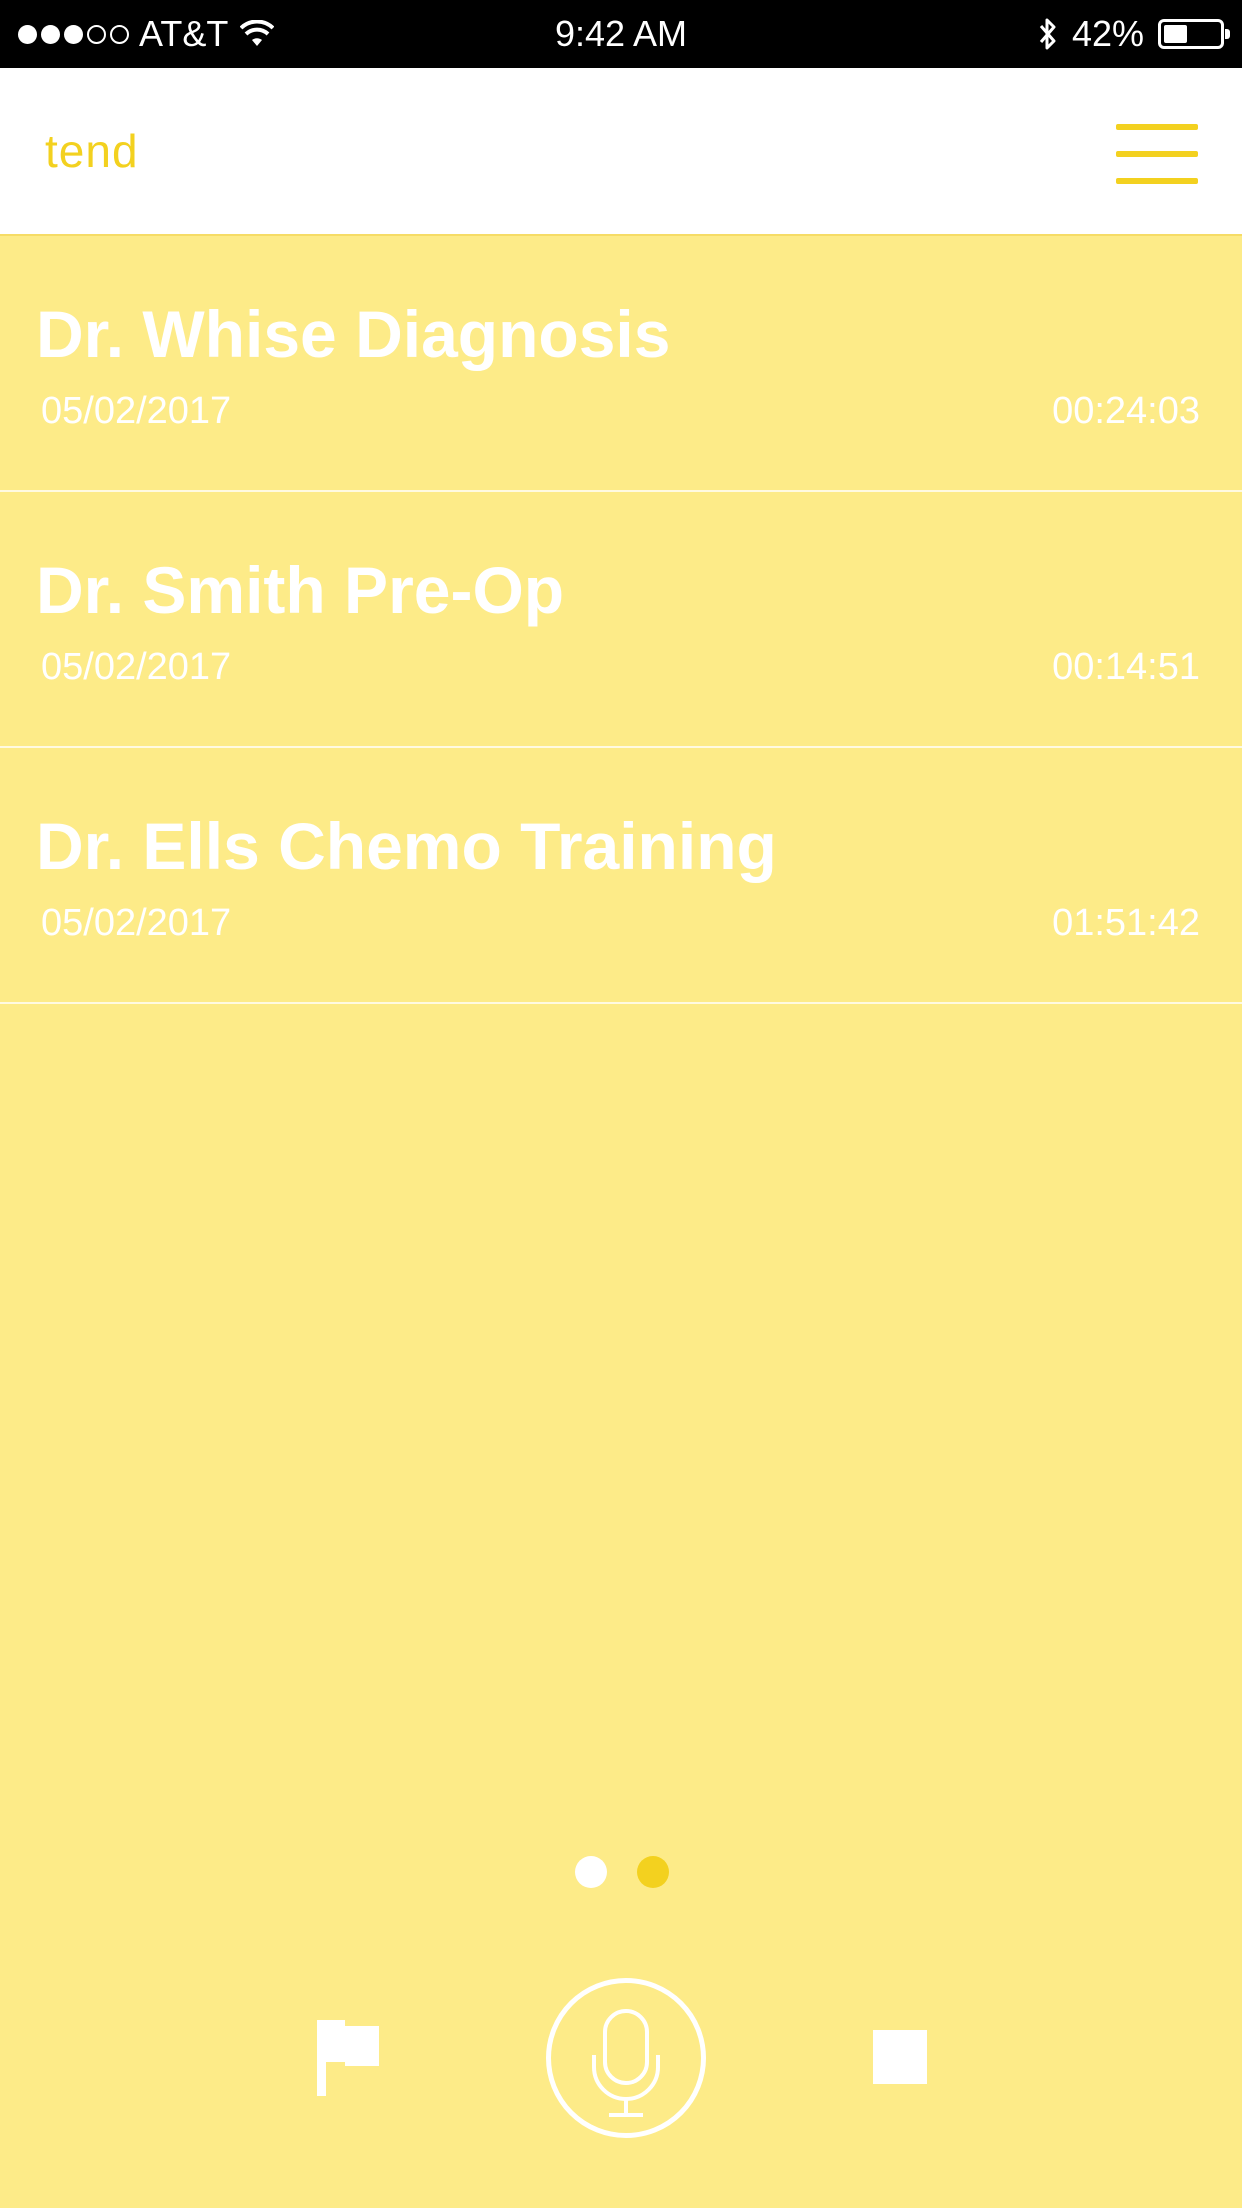  What do you see at coordinates (621, 1872) in the screenshot?
I see `page-indicator` at bounding box center [621, 1872].